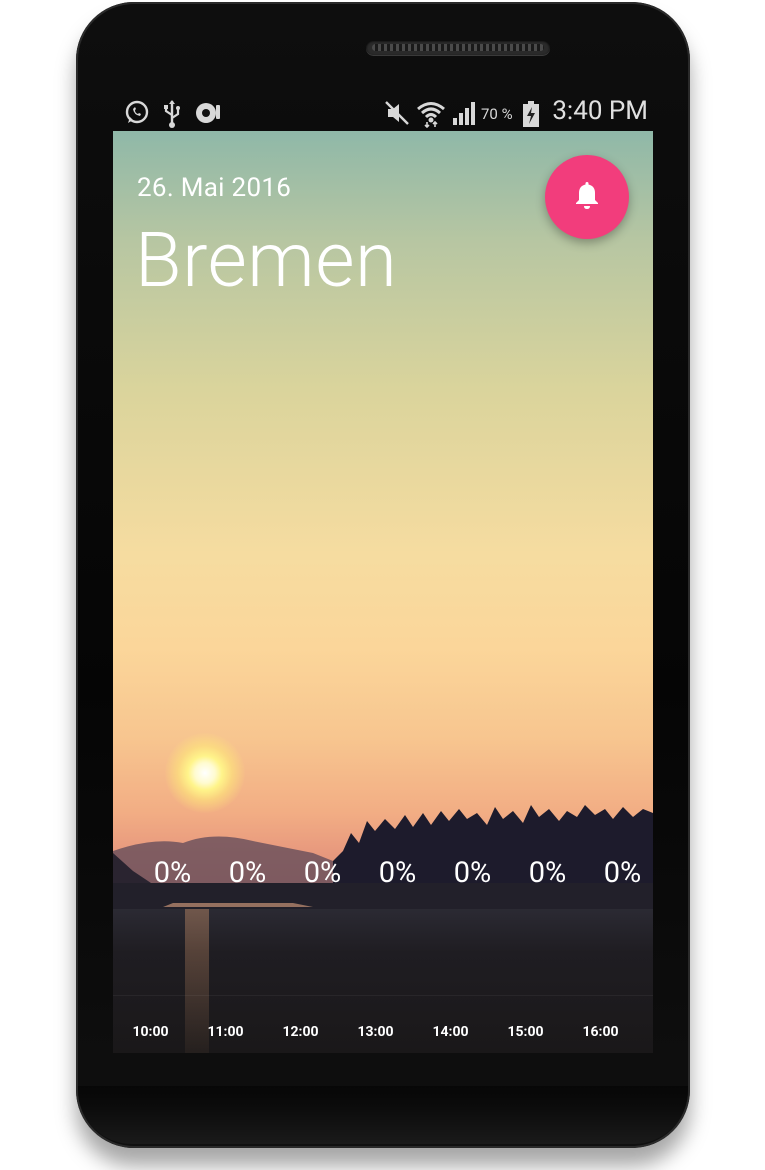 This screenshot has height=1170, width=765. What do you see at coordinates (383, 1115) in the screenshot?
I see `phone-chin` at bounding box center [383, 1115].